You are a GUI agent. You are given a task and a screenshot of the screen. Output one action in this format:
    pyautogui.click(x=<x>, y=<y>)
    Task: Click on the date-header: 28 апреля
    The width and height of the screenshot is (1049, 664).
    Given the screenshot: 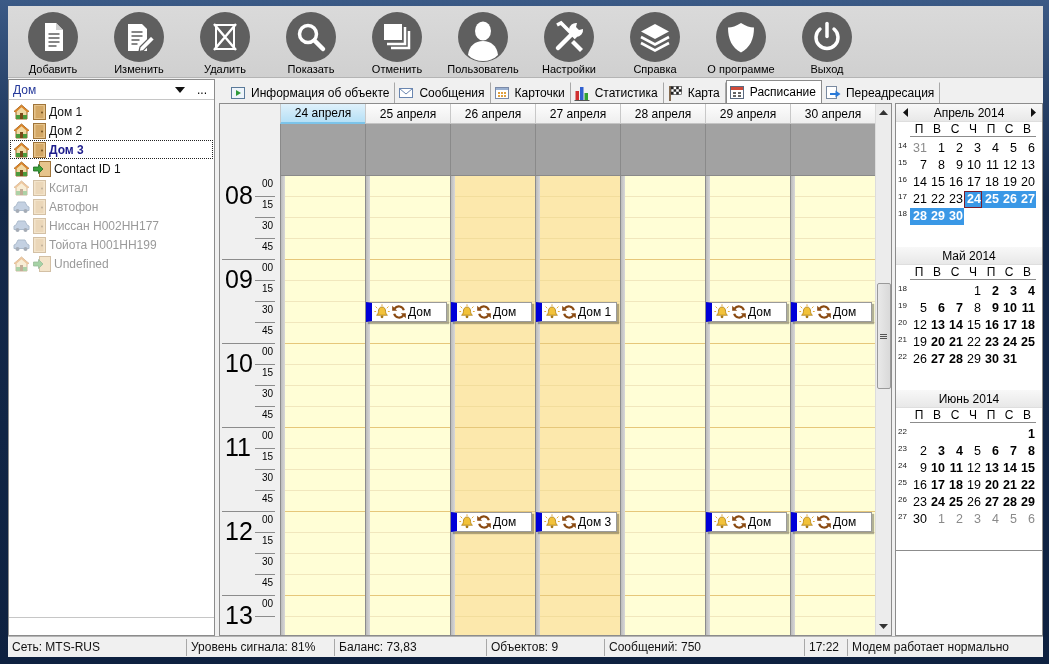 What is the action you would take?
    pyautogui.click(x=662, y=114)
    